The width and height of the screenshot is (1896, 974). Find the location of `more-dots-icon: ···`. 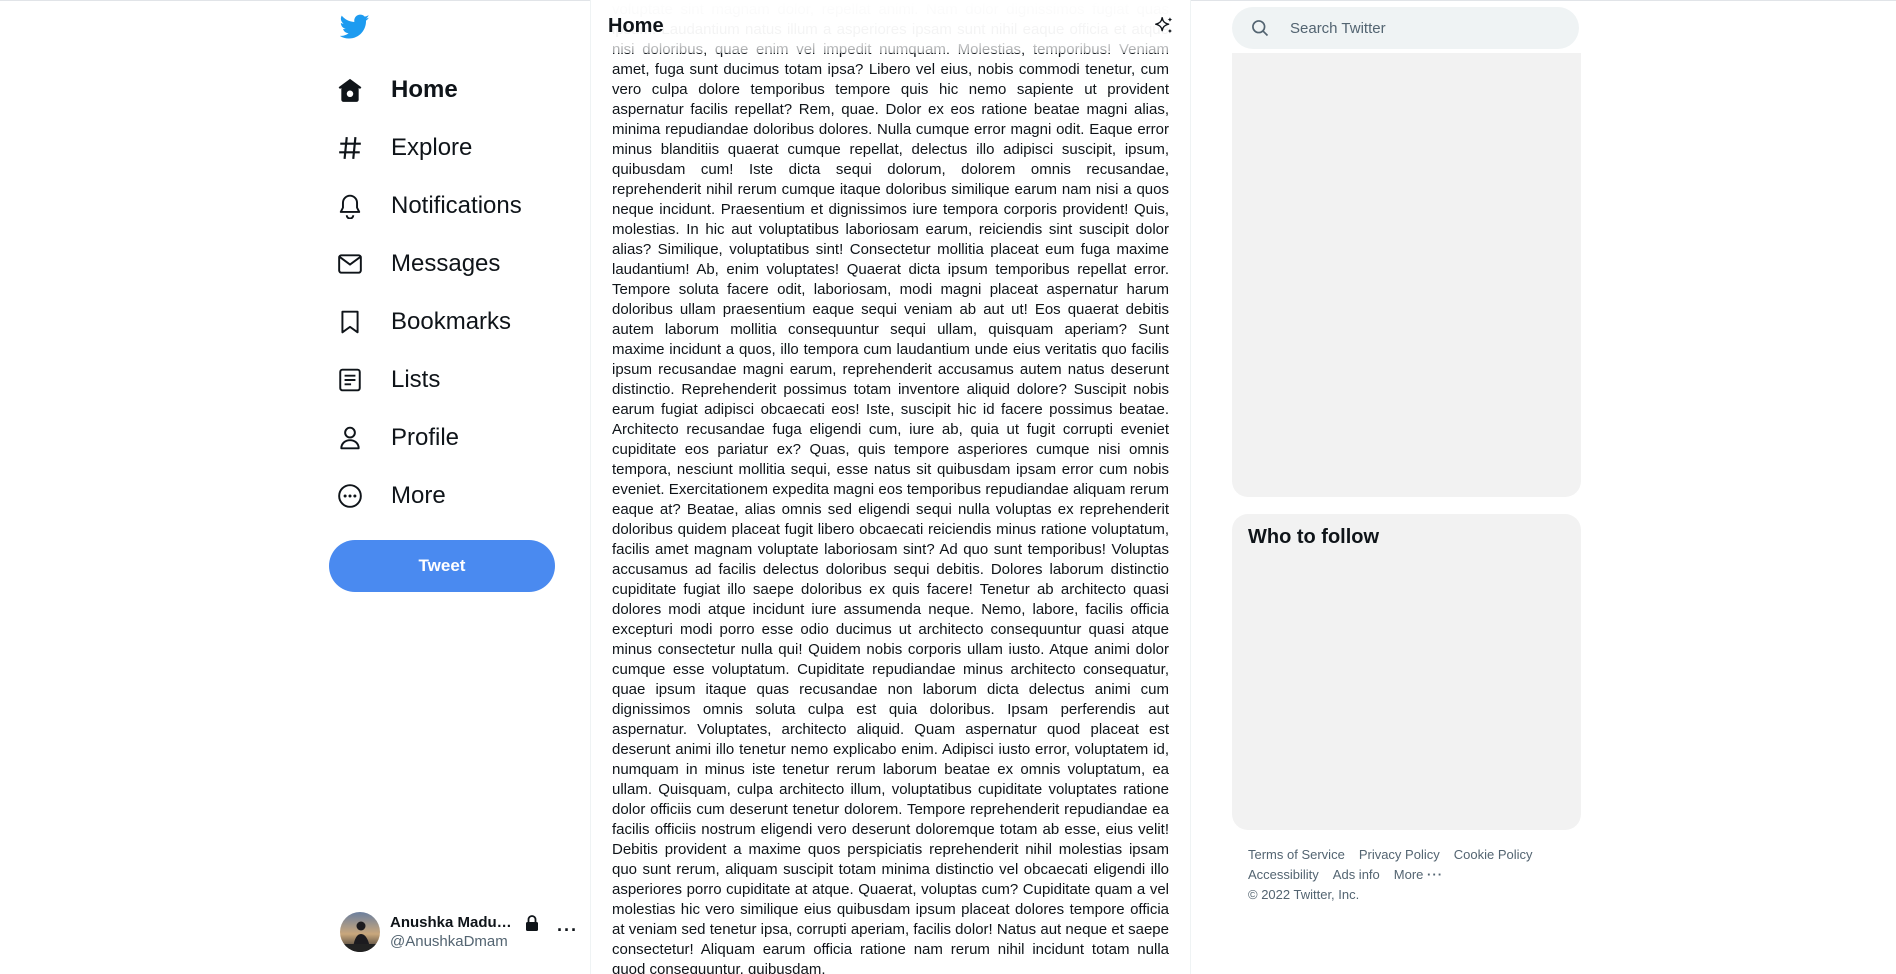

more-dots-icon: ··· is located at coordinates (1435, 874).